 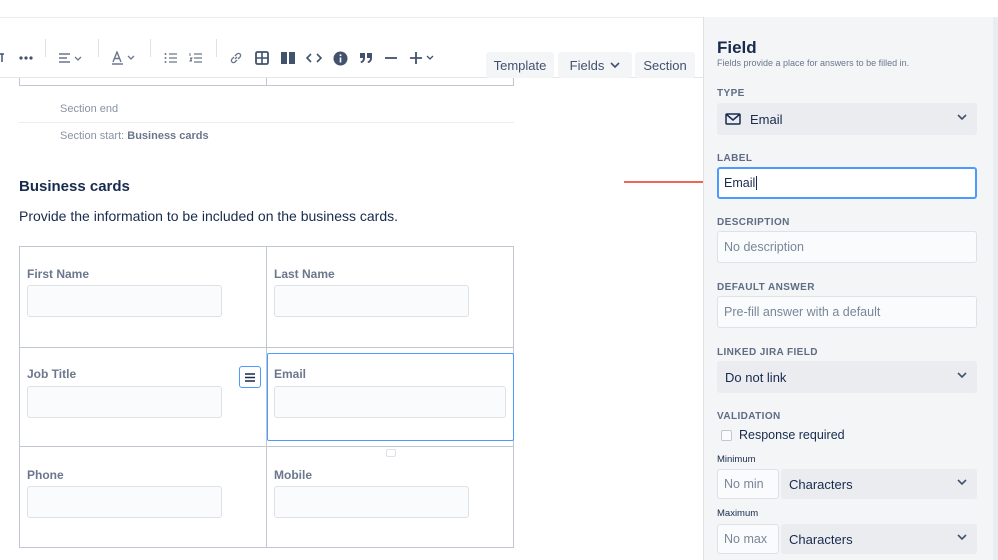 I want to click on description-input: No description, so click(x=847, y=247).